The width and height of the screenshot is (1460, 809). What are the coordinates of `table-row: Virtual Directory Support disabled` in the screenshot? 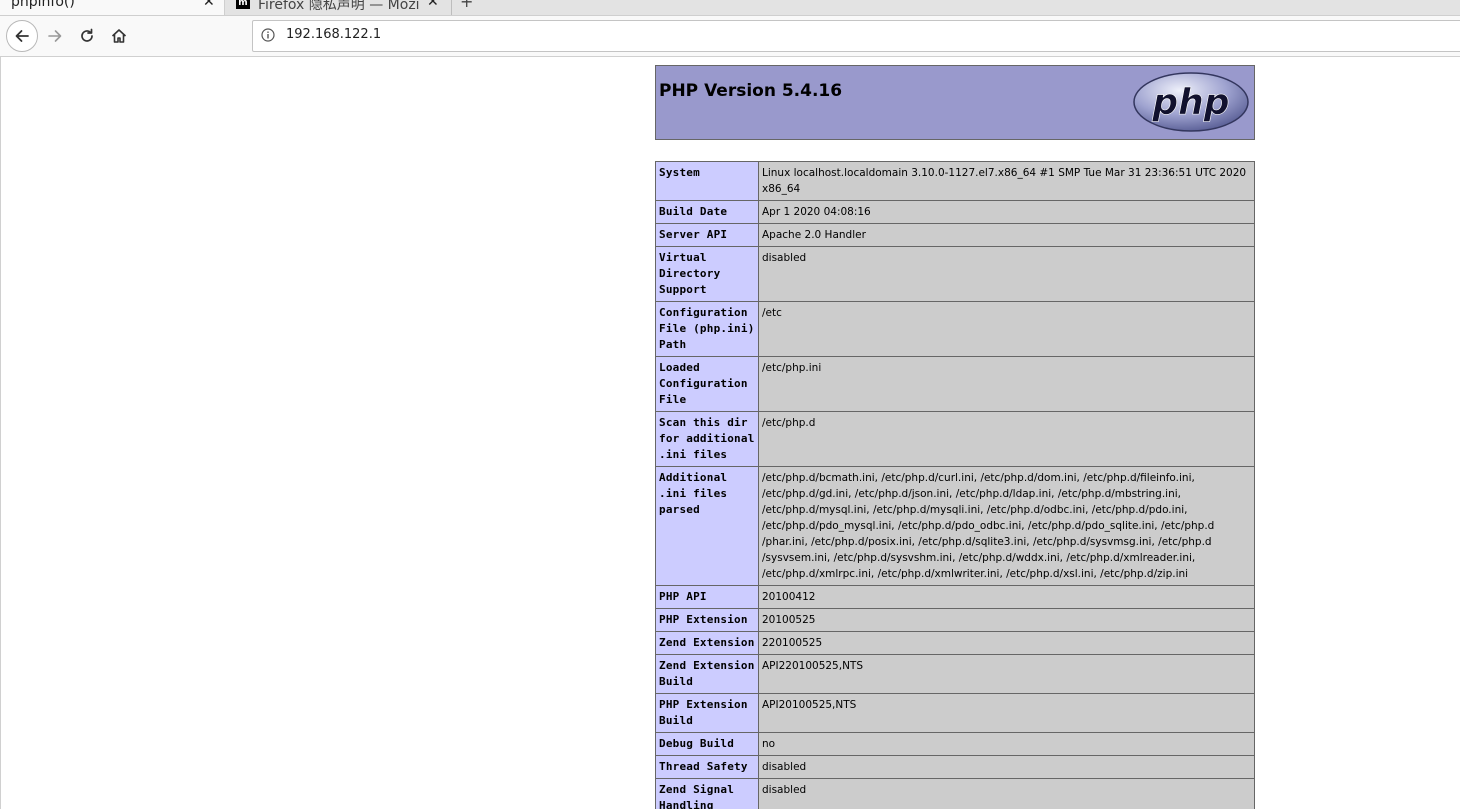 It's located at (955, 274).